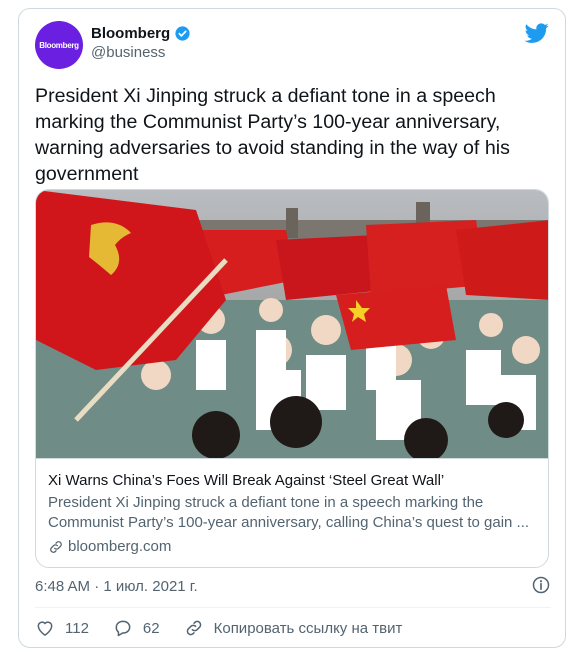 This screenshot has height=652, width=576. I want to click on like-button: 112, so click(62, 628).